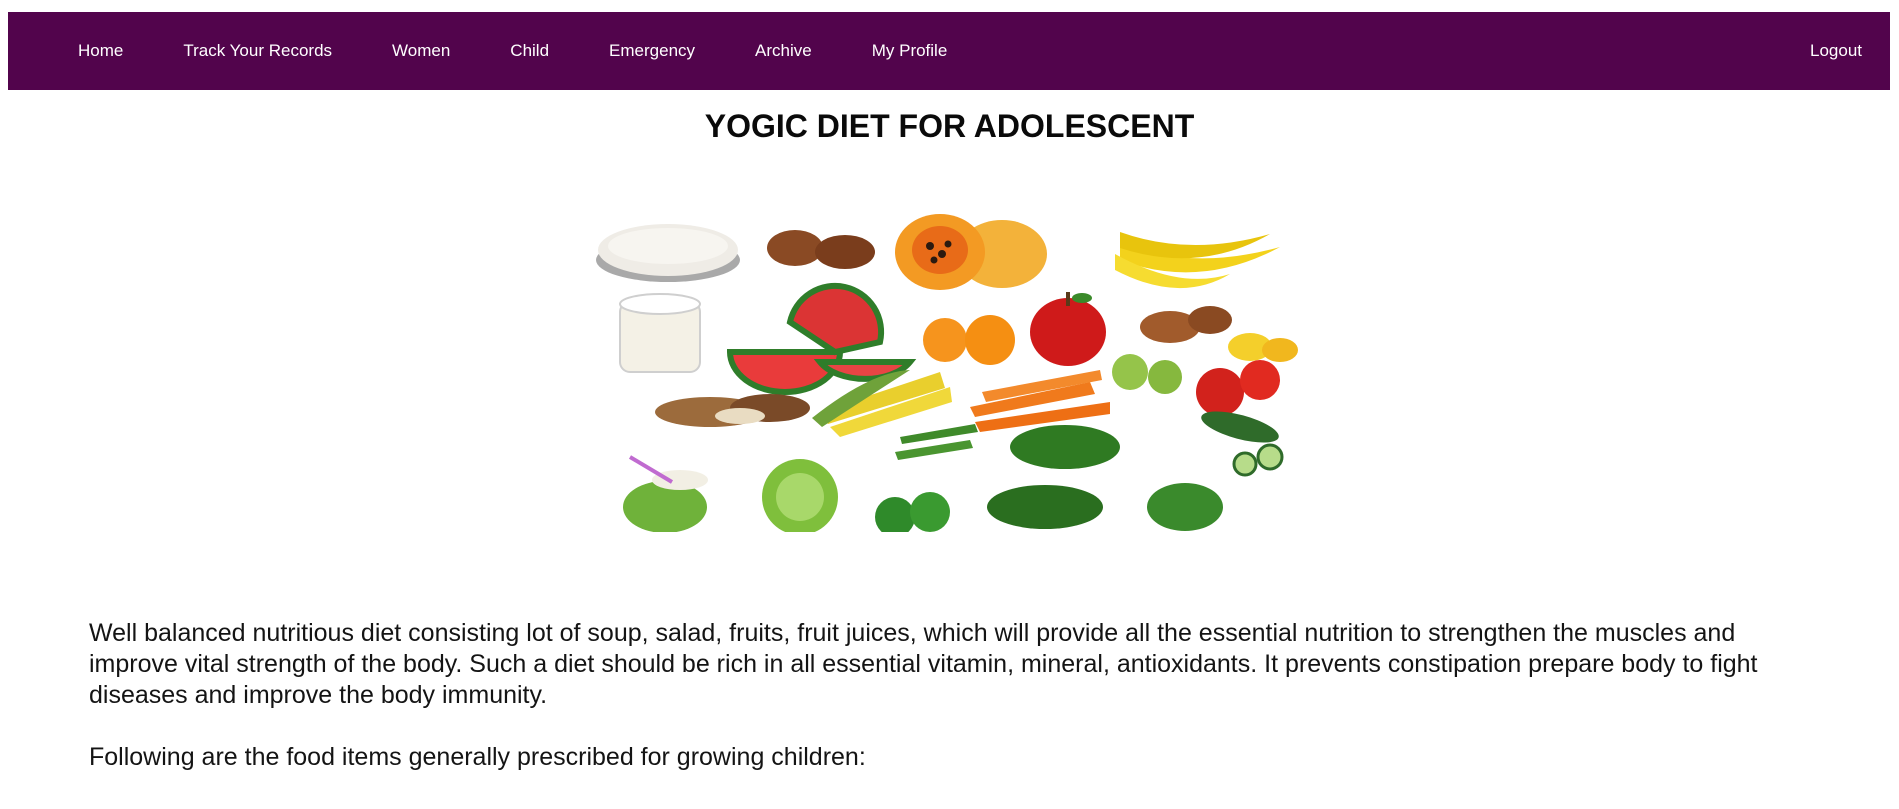  Describe the element at coordinates (910, 51) in the screenshot. I see `nav-my-profile-link: My Profile` at that location.